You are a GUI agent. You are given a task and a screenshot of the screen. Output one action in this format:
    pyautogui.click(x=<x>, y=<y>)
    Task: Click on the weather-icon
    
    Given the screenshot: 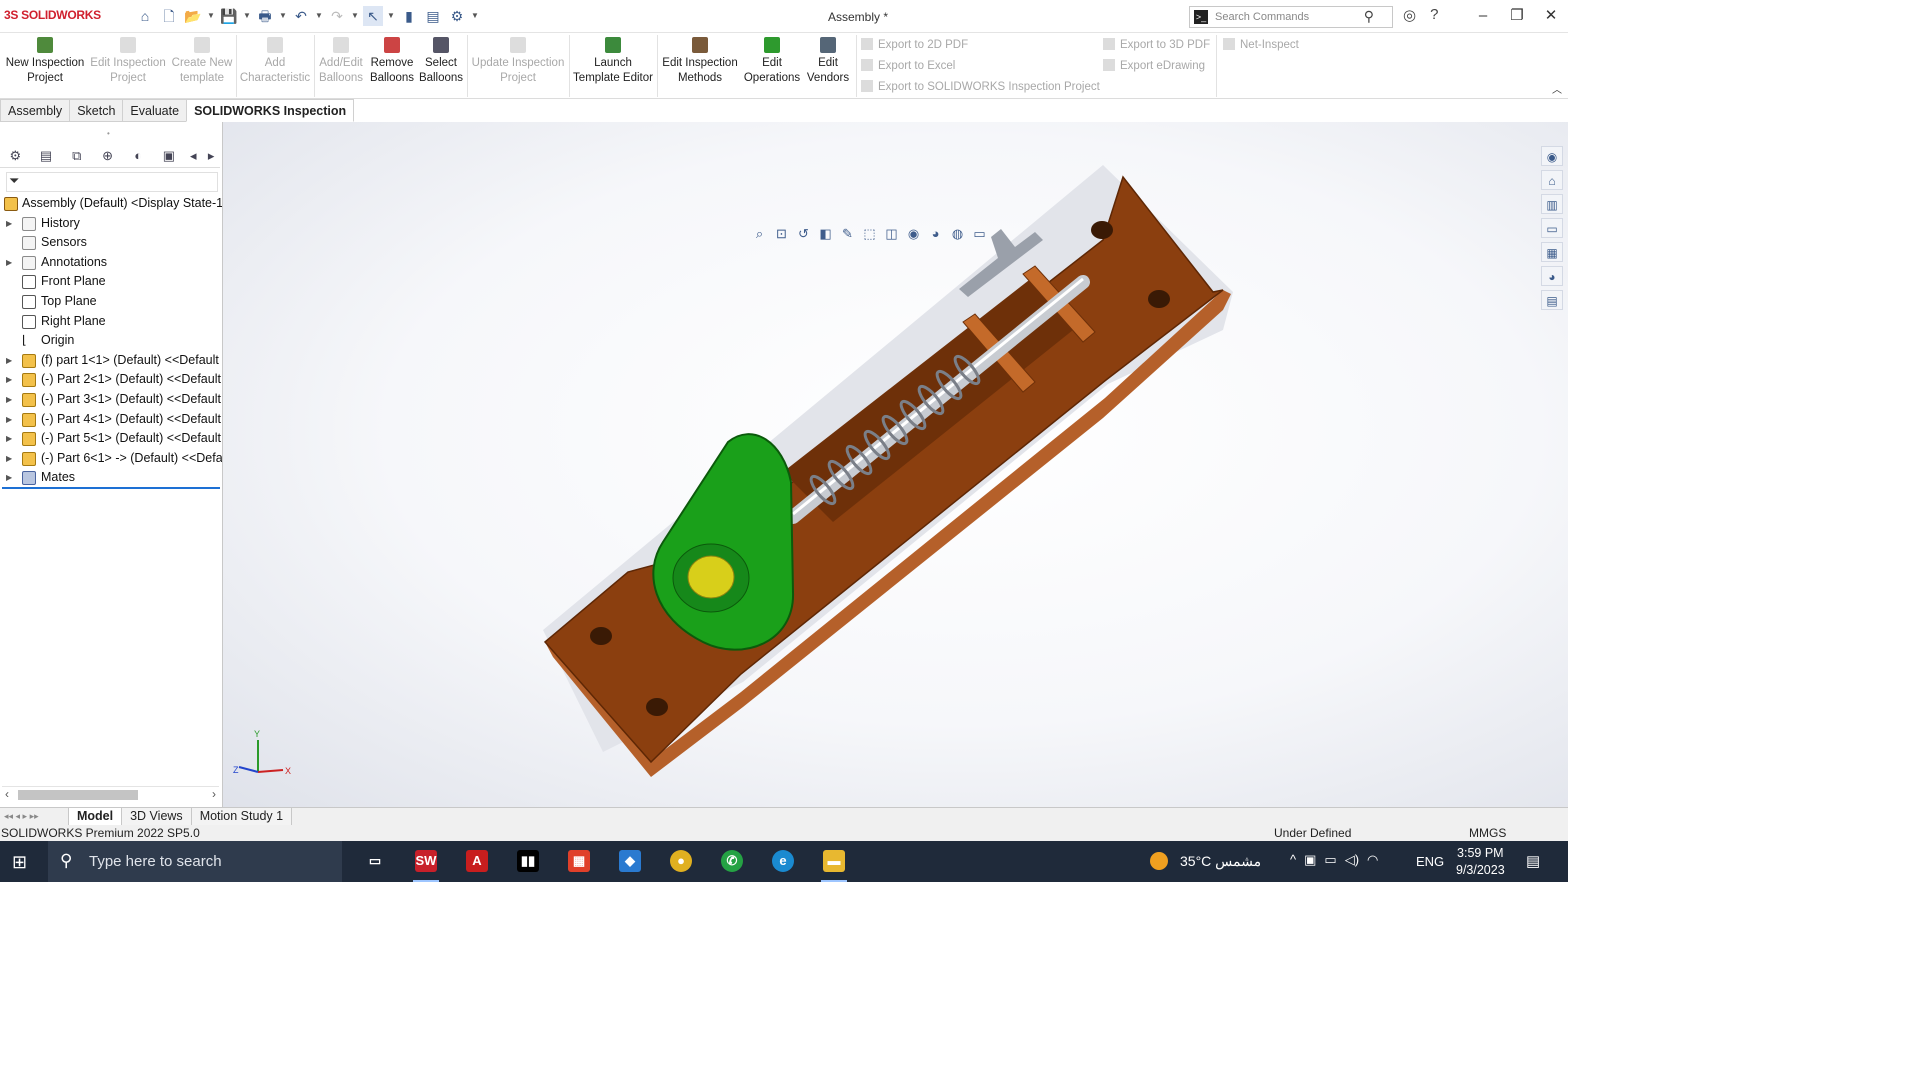 What is the action you would take?
    pyautogui.click(x=1159, y=861)
    